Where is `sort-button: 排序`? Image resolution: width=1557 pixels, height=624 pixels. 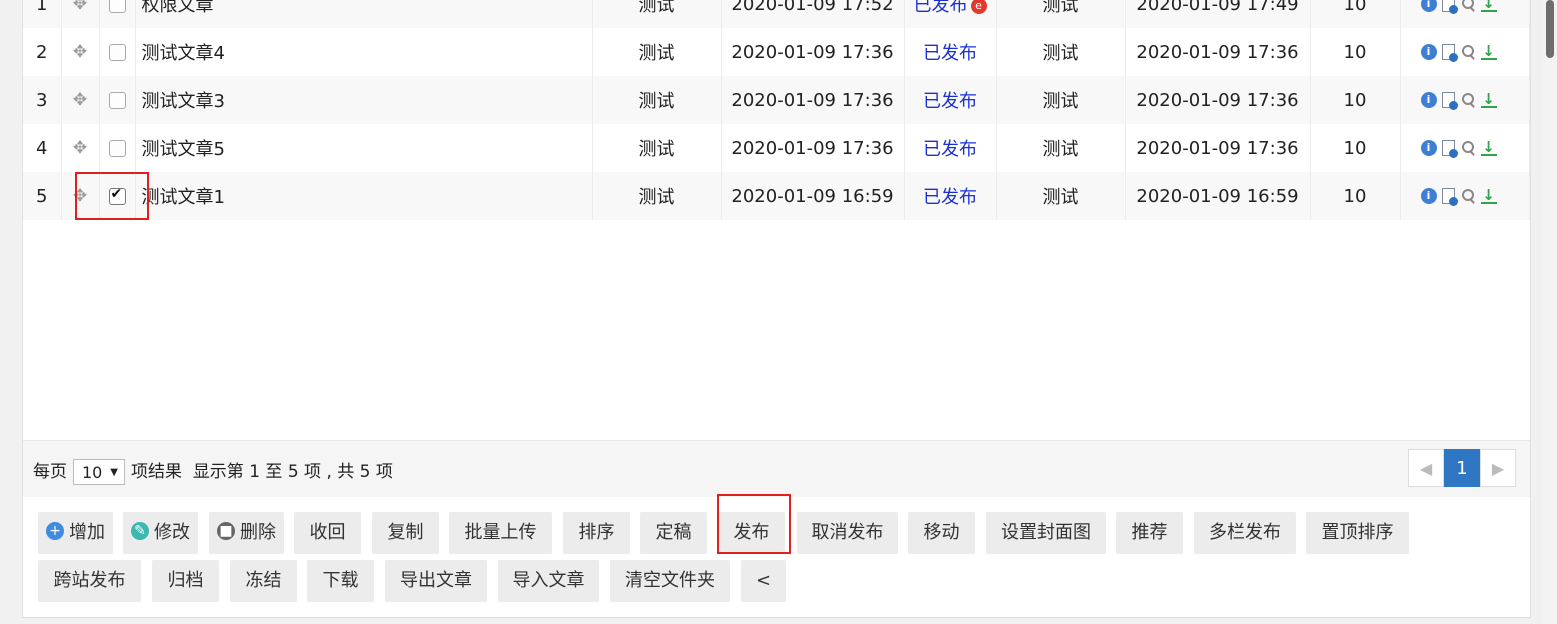
sort-button: 排序 is located at coordinates (596, 533).